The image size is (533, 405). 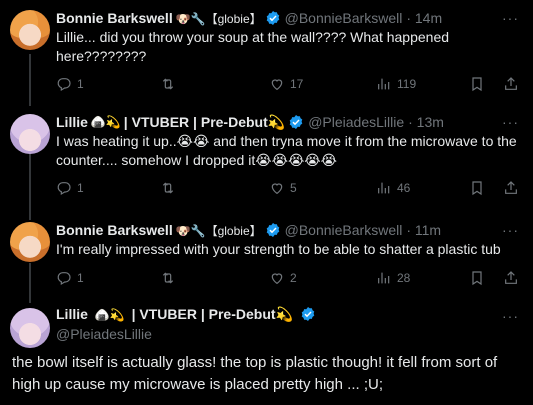 I want to click on view-count: 119, so click(x=407, y=84).